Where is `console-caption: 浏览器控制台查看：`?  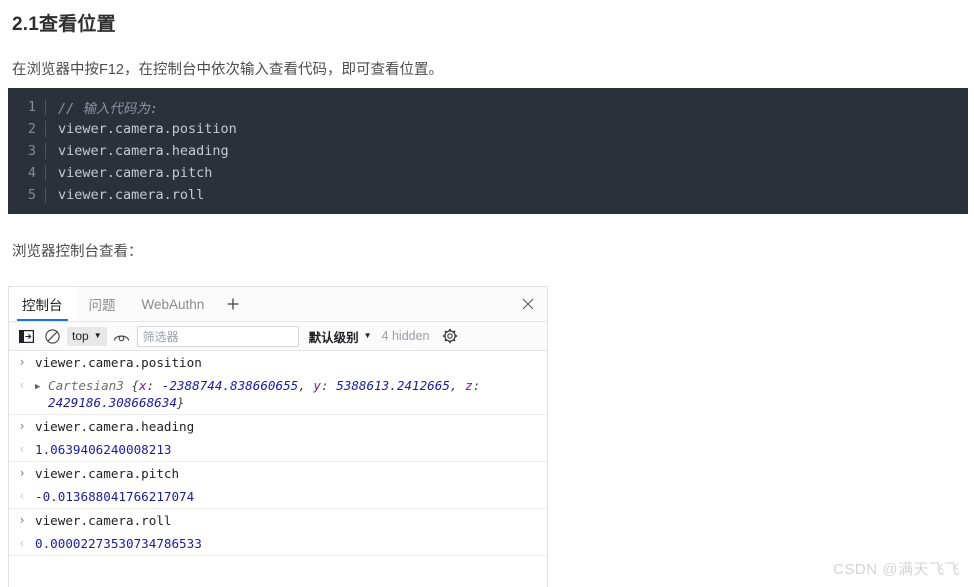 console-caption: 浏览器控制台查看： is located at coordinates (77, 252).